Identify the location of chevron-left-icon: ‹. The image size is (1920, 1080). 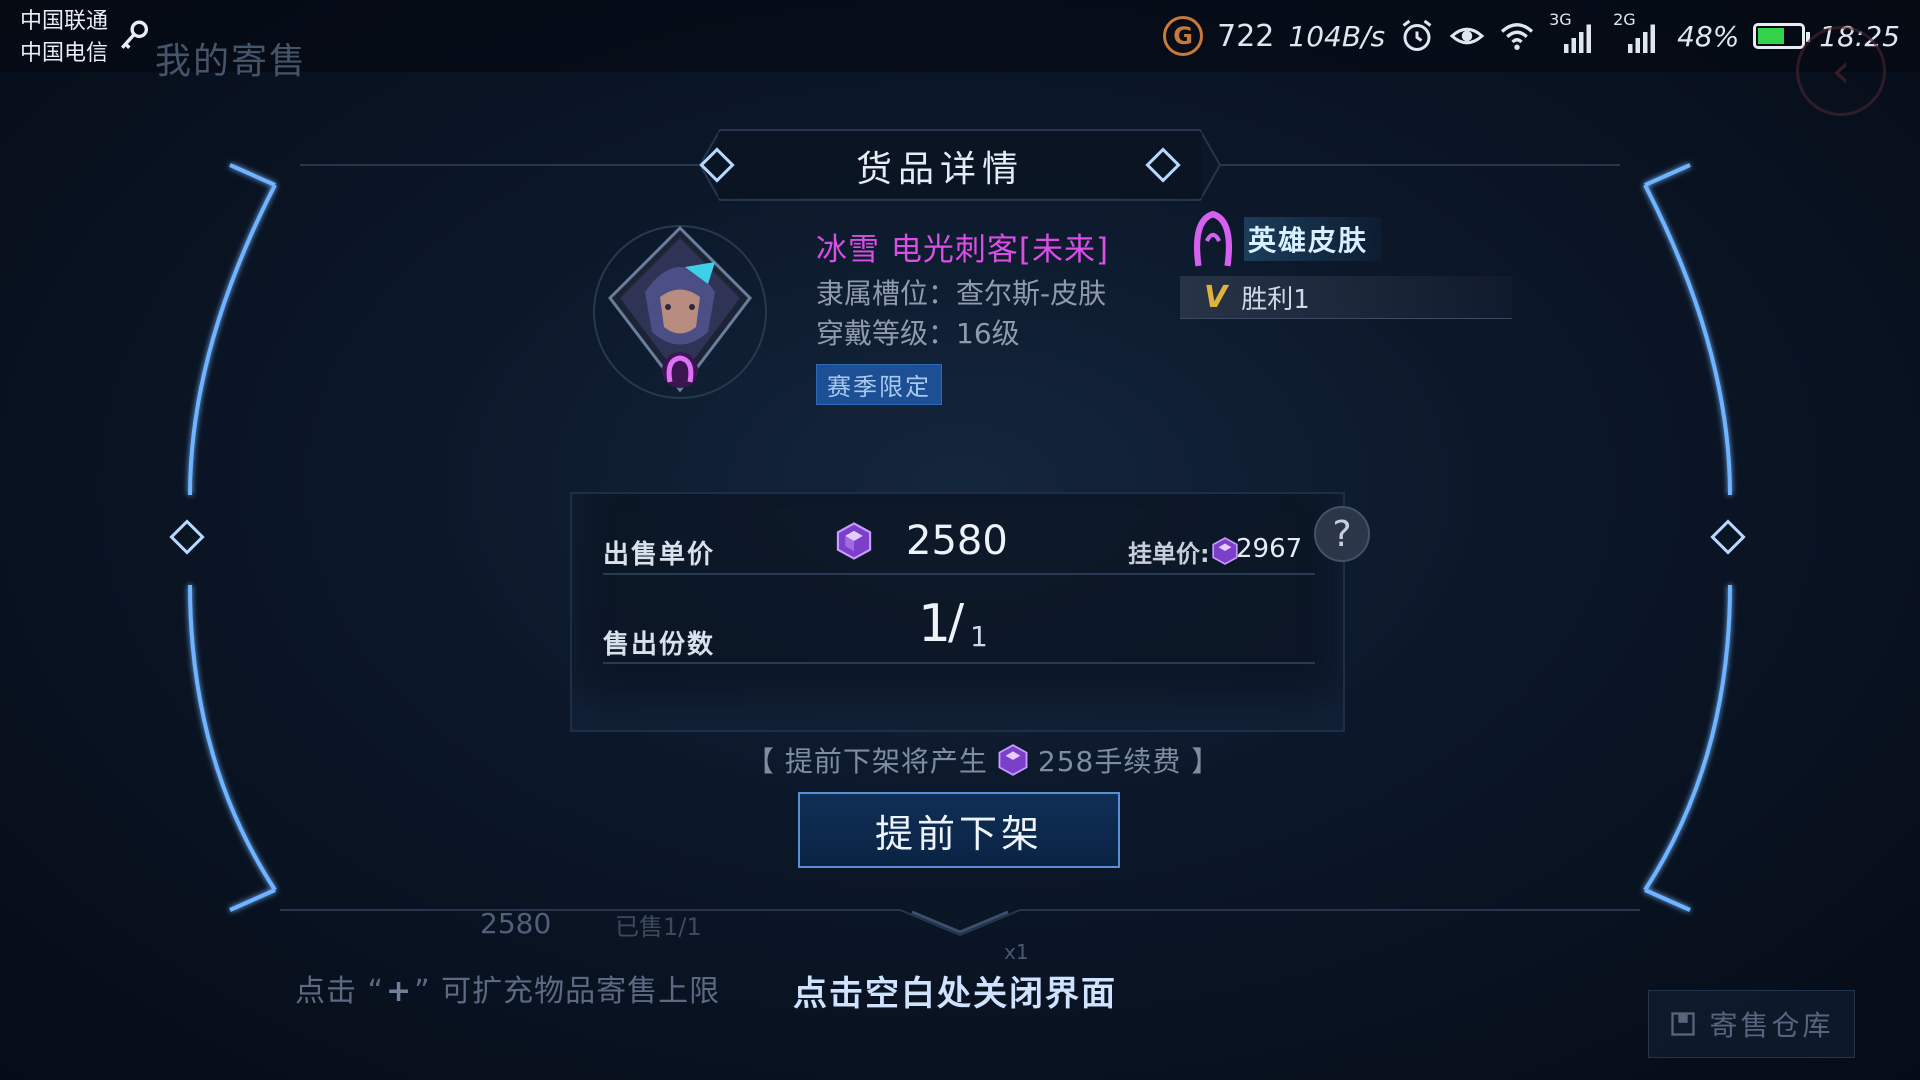
(1841, 71).